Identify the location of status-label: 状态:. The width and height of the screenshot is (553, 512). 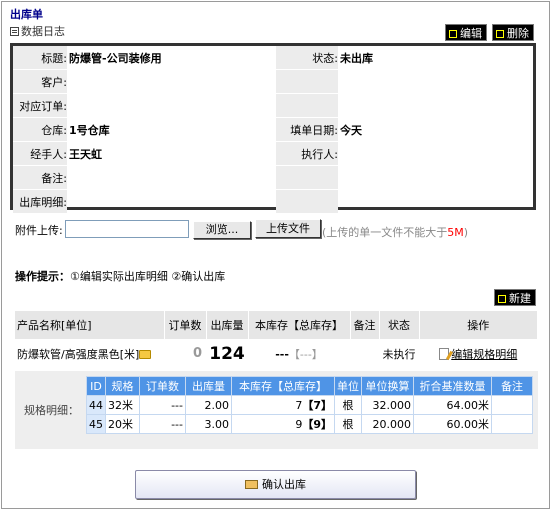
(307, 58).